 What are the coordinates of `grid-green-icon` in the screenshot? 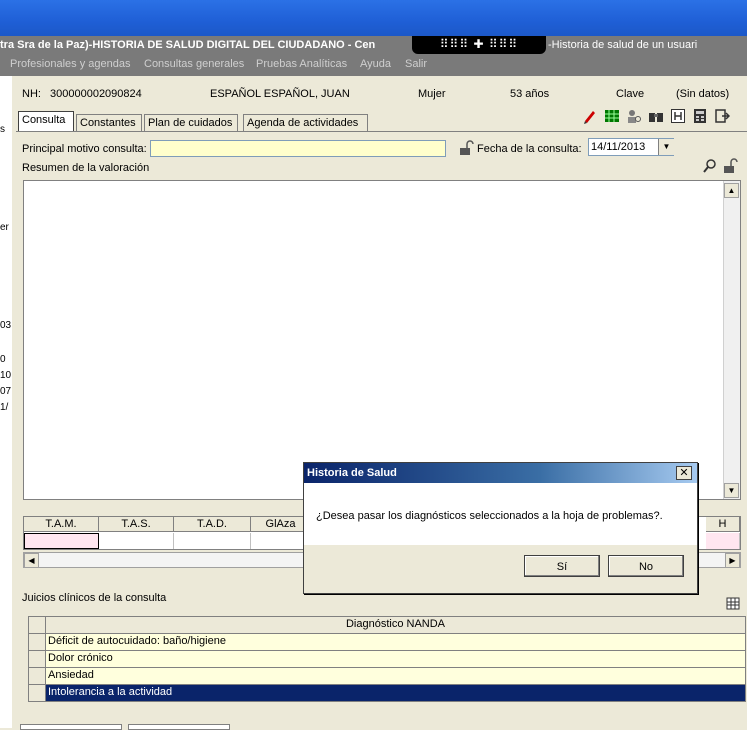 It's located at (612, 116).